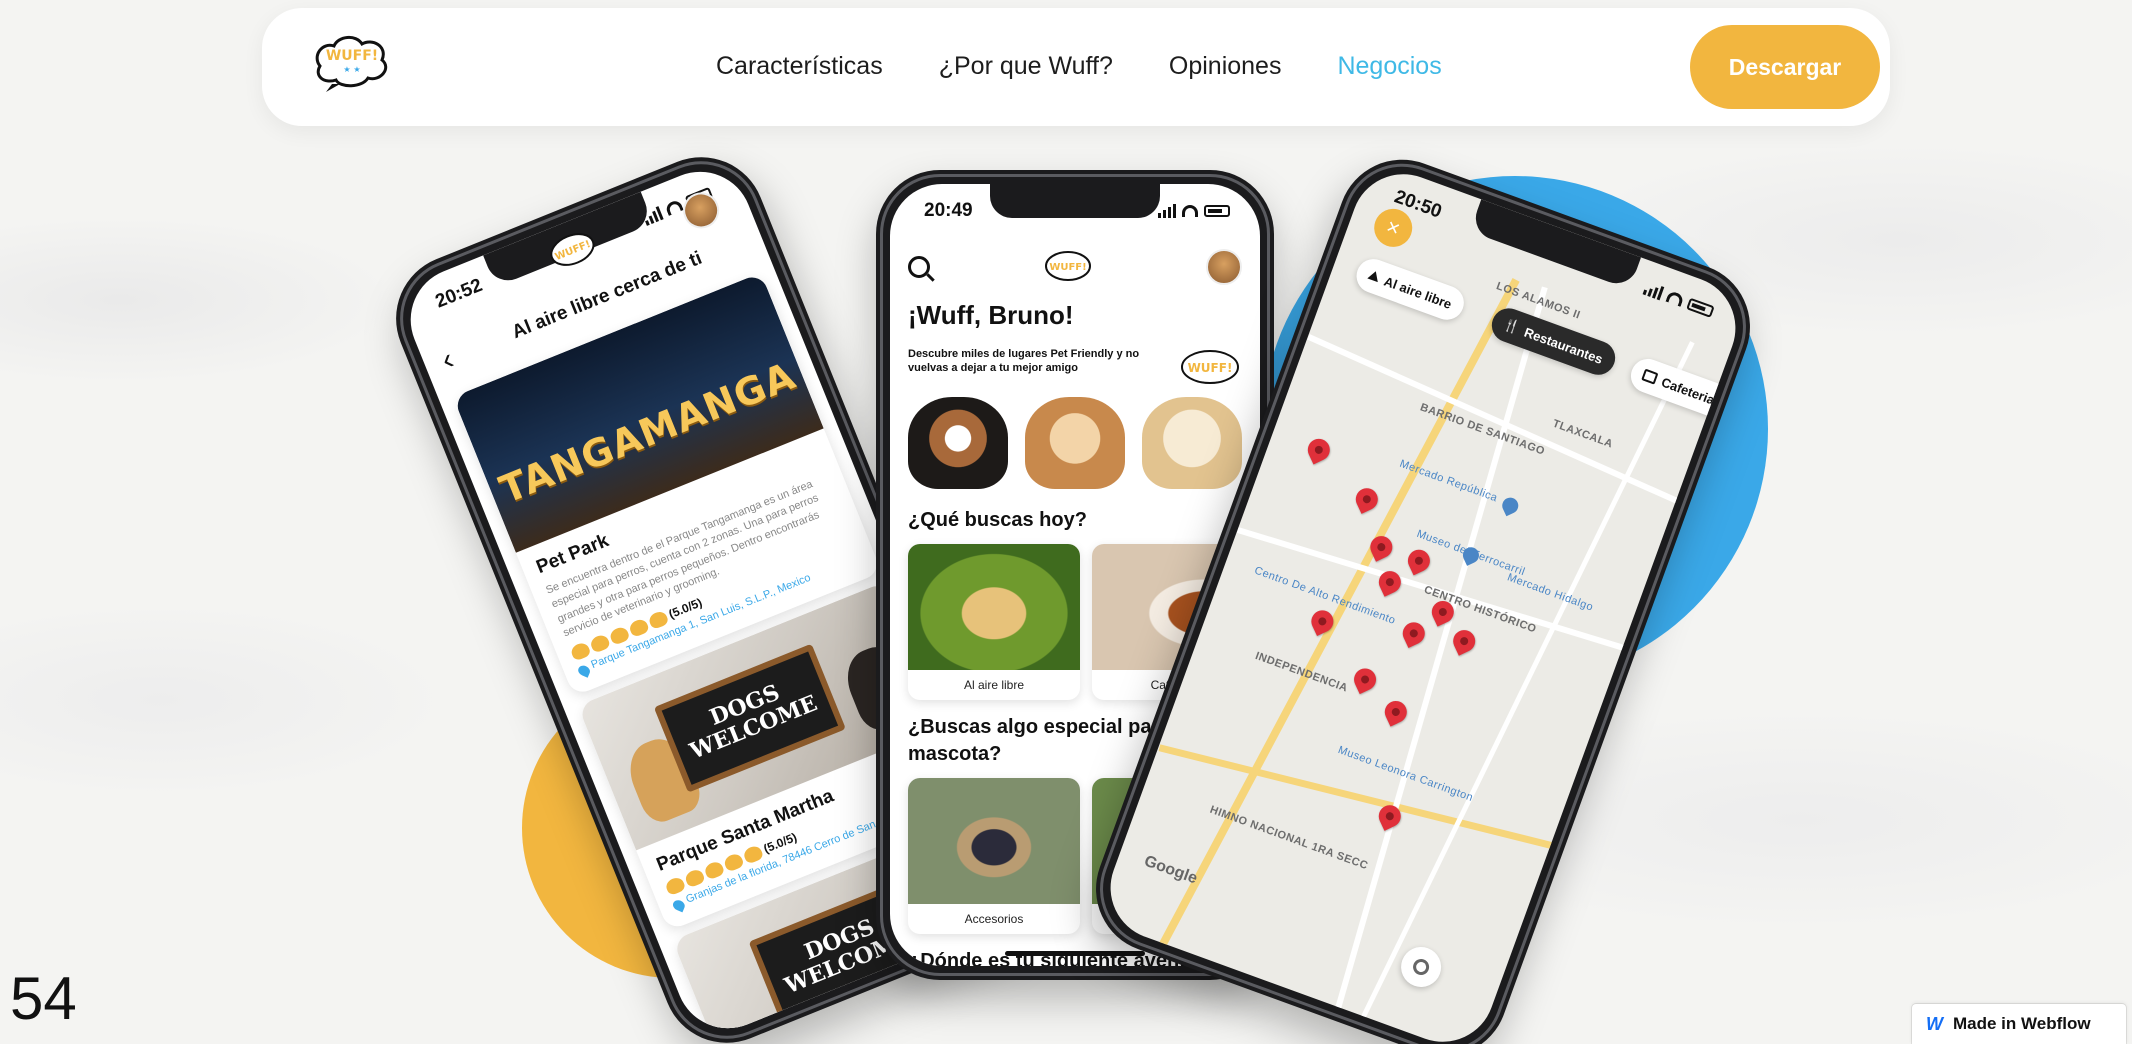  What do you see at coordinates (994, 919) in the screenshot?
I see `category-label: Accesorios` at bounding box center [994, 919].